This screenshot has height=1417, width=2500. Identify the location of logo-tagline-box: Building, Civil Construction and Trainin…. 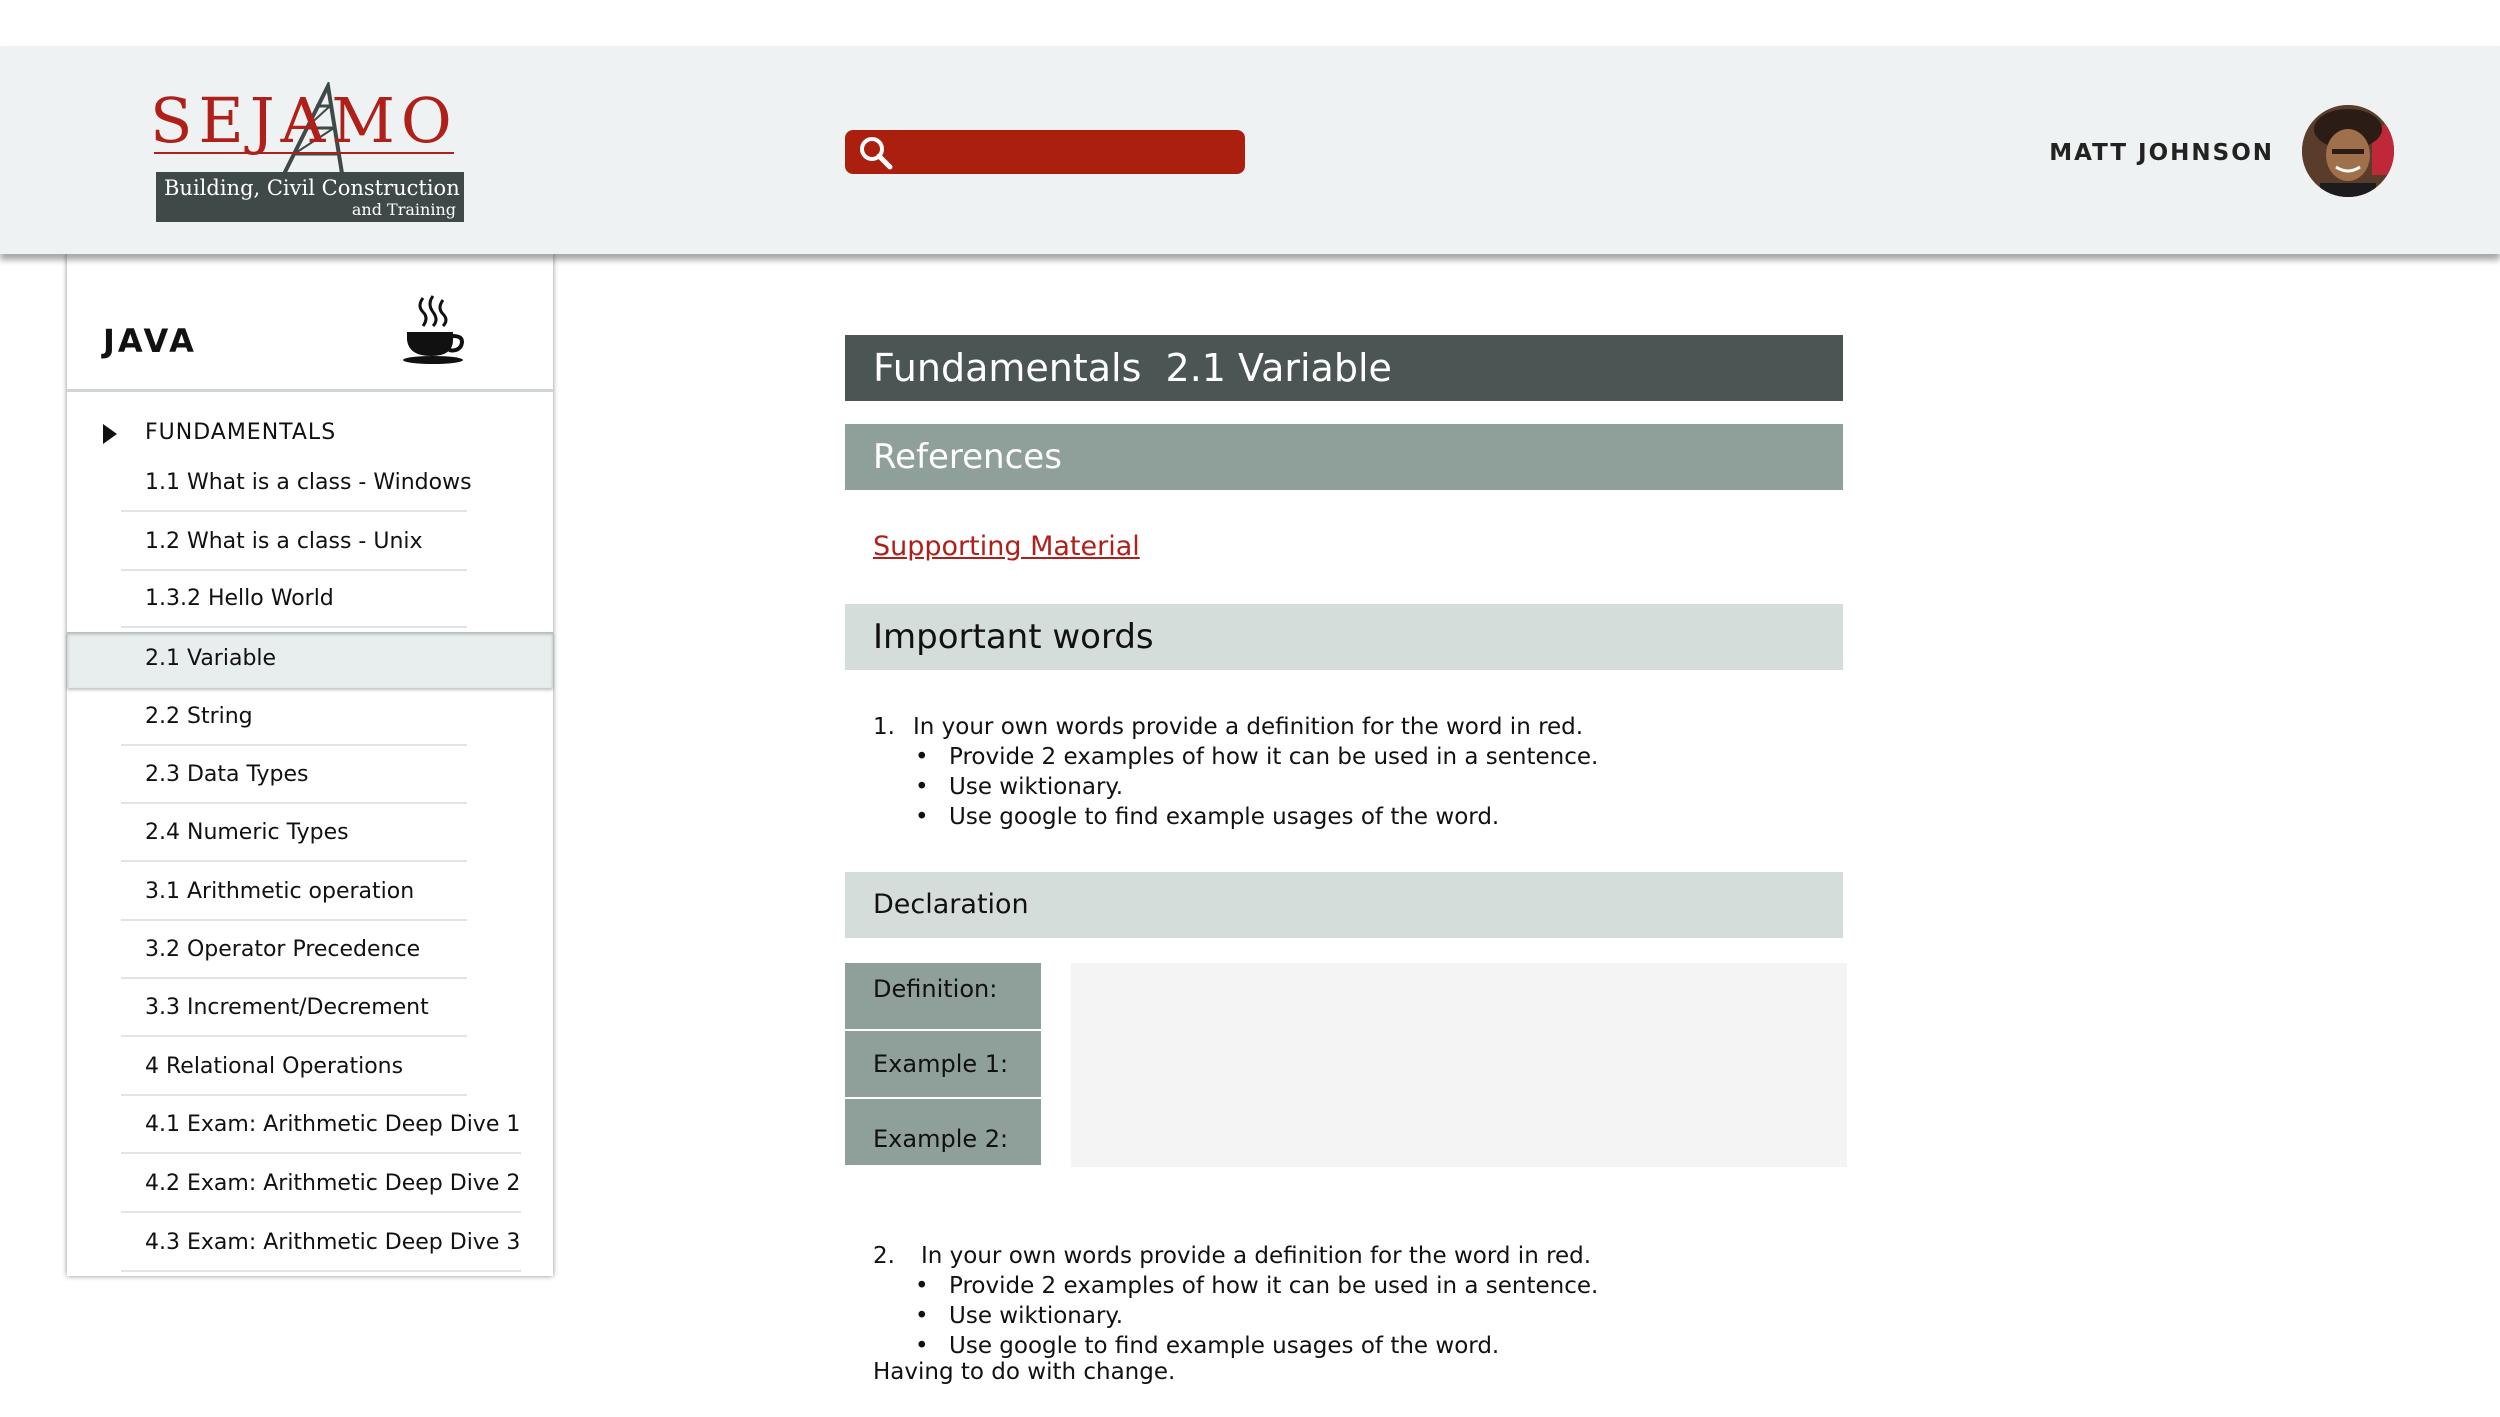
(310, 197).